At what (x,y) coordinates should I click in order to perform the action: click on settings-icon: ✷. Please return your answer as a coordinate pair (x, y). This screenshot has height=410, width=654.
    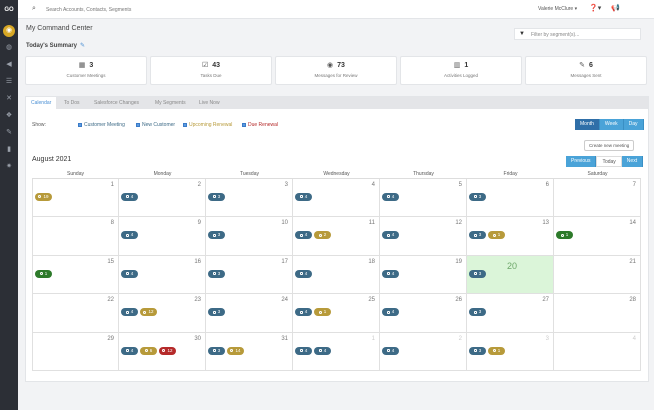
    Looking at the image, I should click on (9, 167).